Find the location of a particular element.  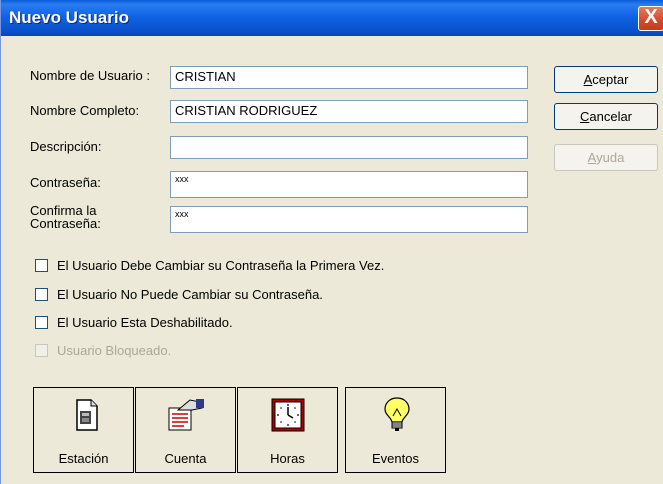

title-bar: Nuevo Usuario X is located at coordinates (332, 18).